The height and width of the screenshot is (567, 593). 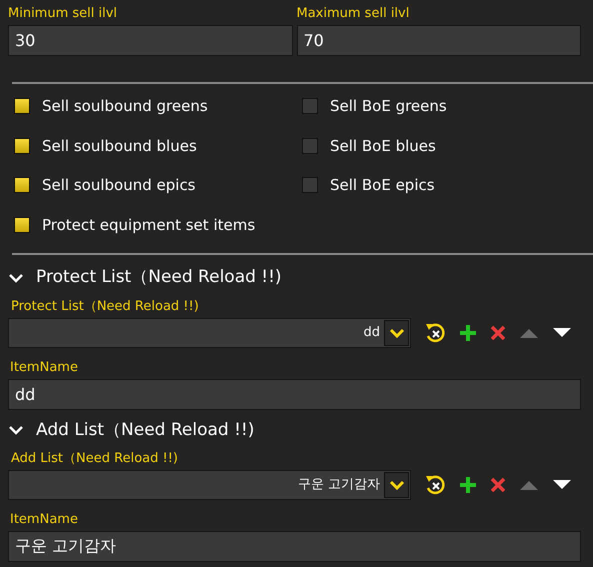 What do you see at coordinates (119, 185) in the screenshot?
I see `option-label: Sell soulbound epics` at bounding box center [119, 185].